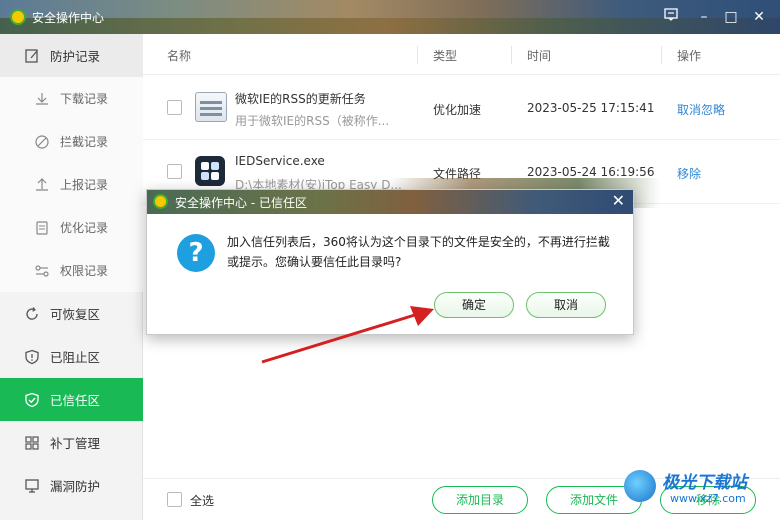 The width and height of the screenshot is (780, 520). I want to click on key-icon, so click(42, 271).